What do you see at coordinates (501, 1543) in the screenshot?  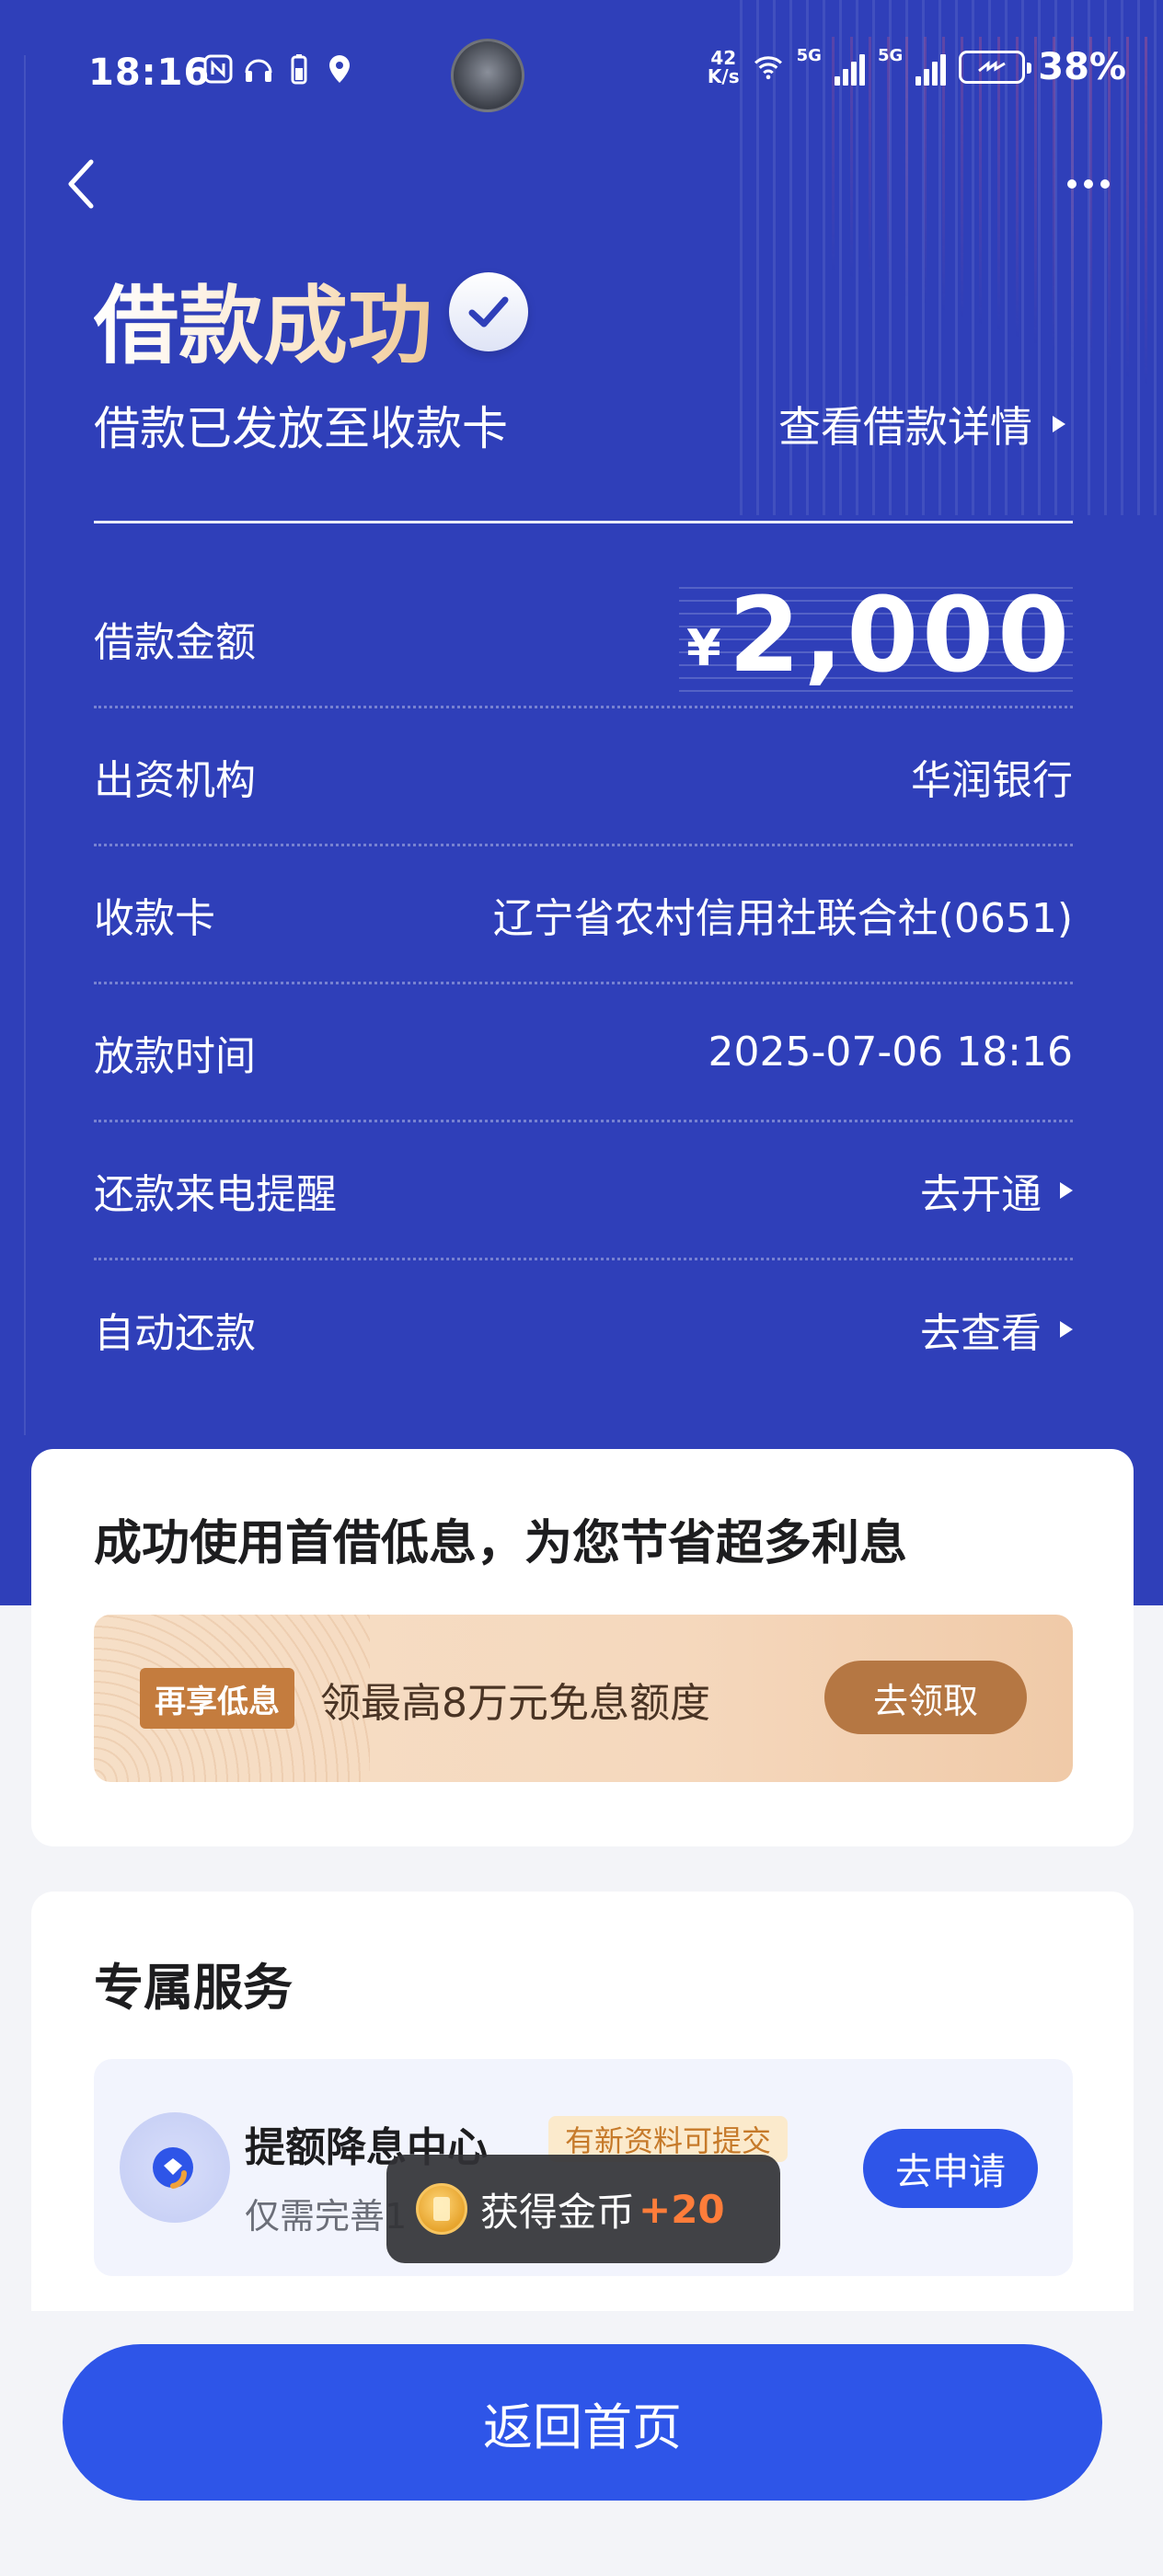 I see `low-interest-card-title: 成功使用首借低息，为您节省超多利息` at bounding box center [501, 1543].